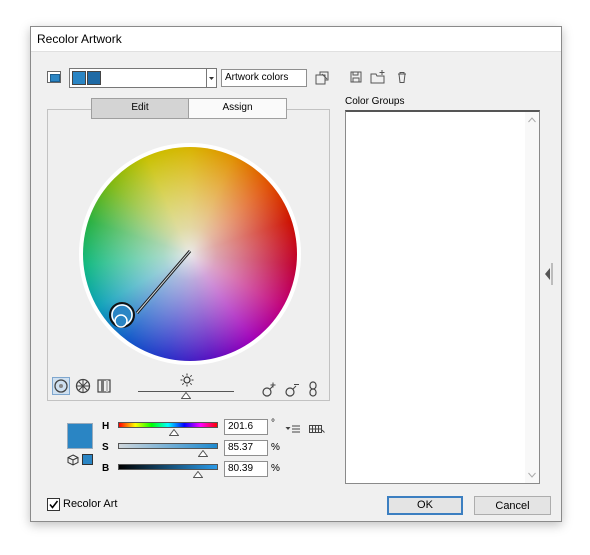 This screenshot has width=590, height=555. What do you see at coordinates (317, 429) in the screenshot?
I see `swatch-library-icon` at bounding box center [317, 429].